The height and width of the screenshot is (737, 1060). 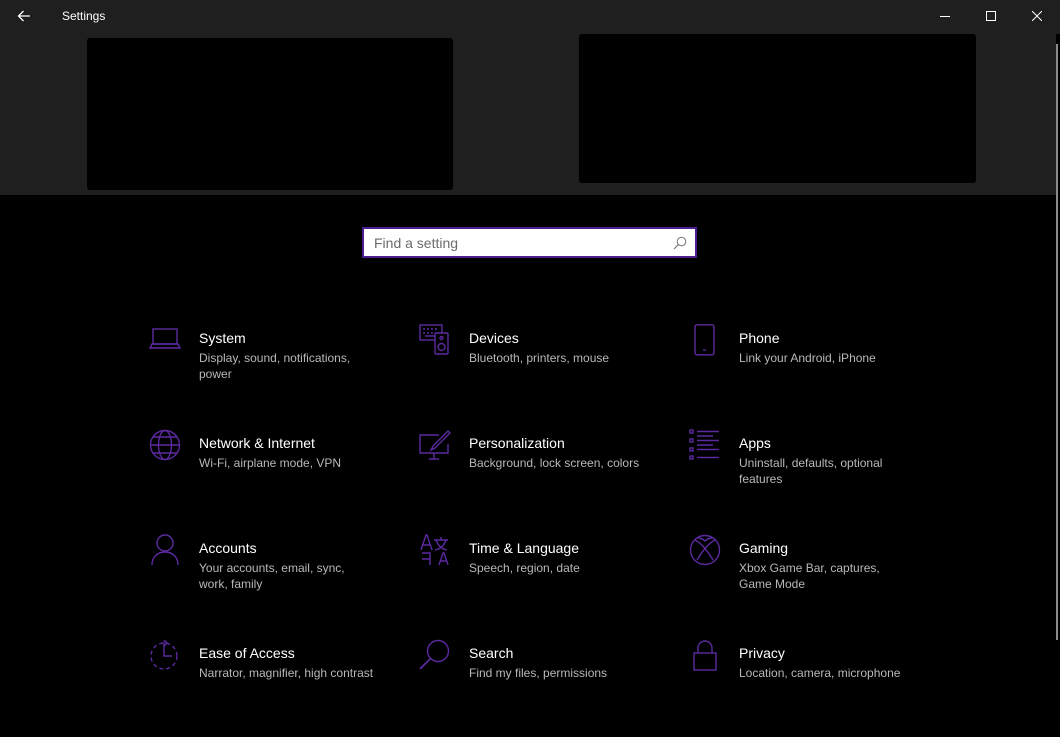 What do you see at coordinates (222, 338) in the screenshot?
I see `category-title: System` at bounding box center [222, 338].